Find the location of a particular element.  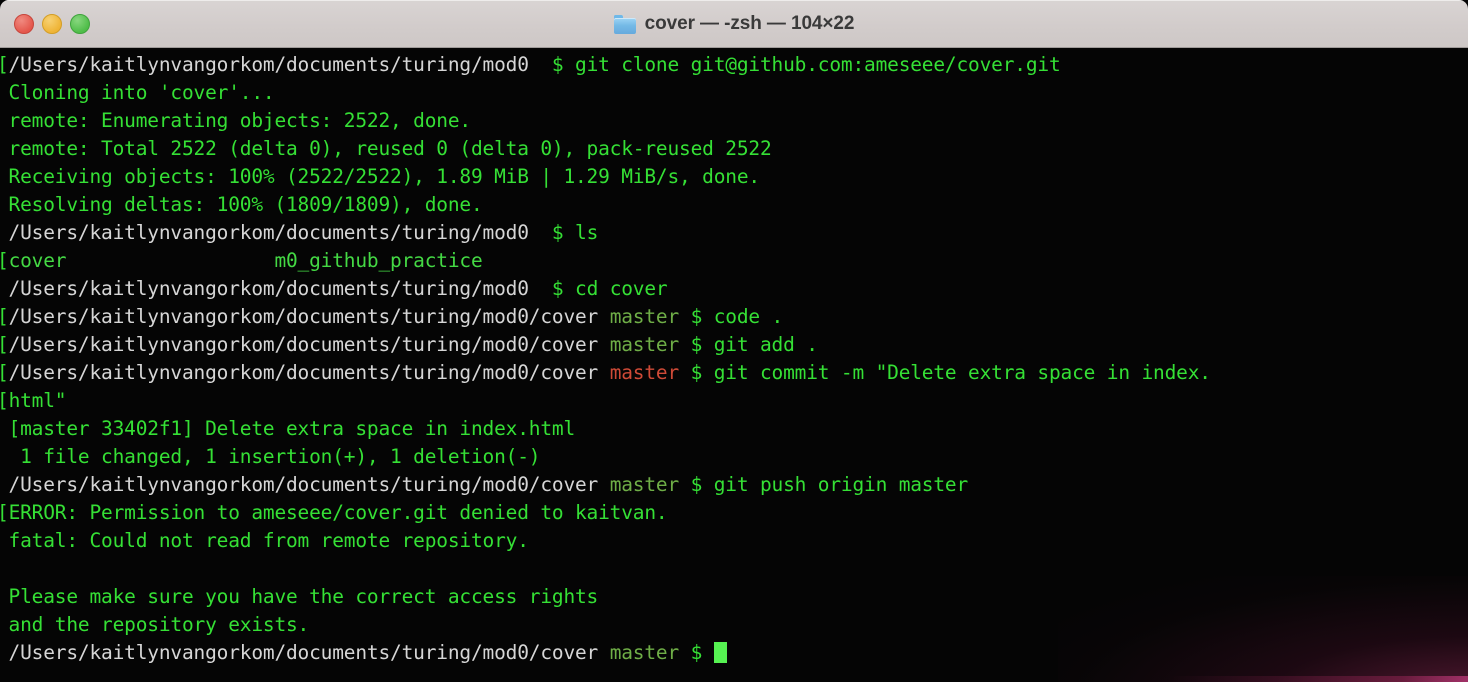

minimize-button is located at coordinates (52, 24).